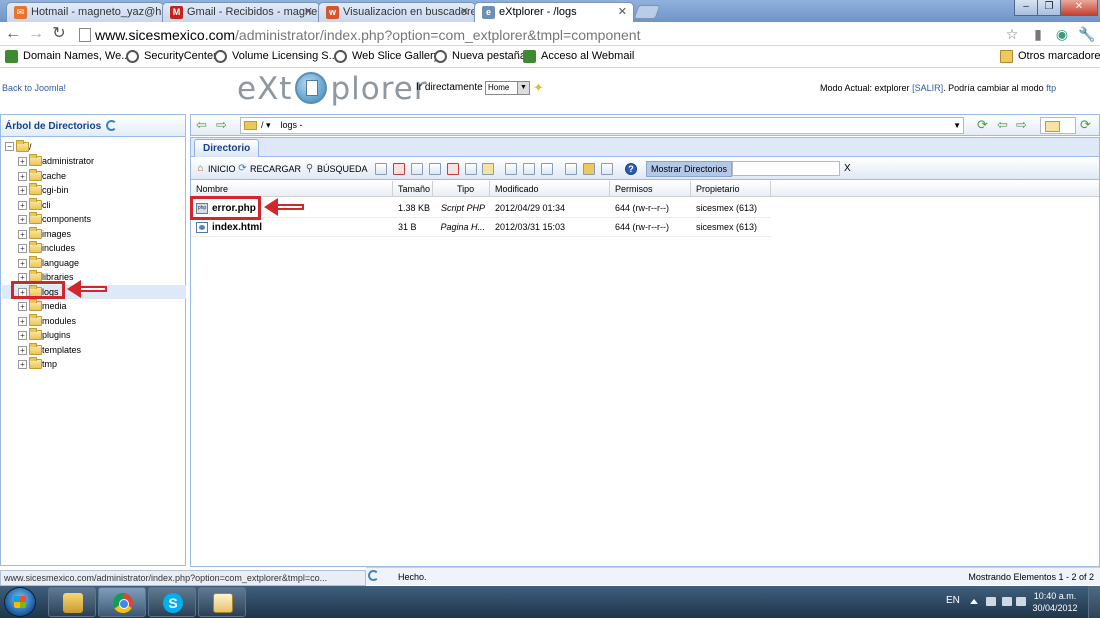 This screenshot has height=618, width=1100. I want to click on wrench-icon: 🔧, so click(1086, 34).